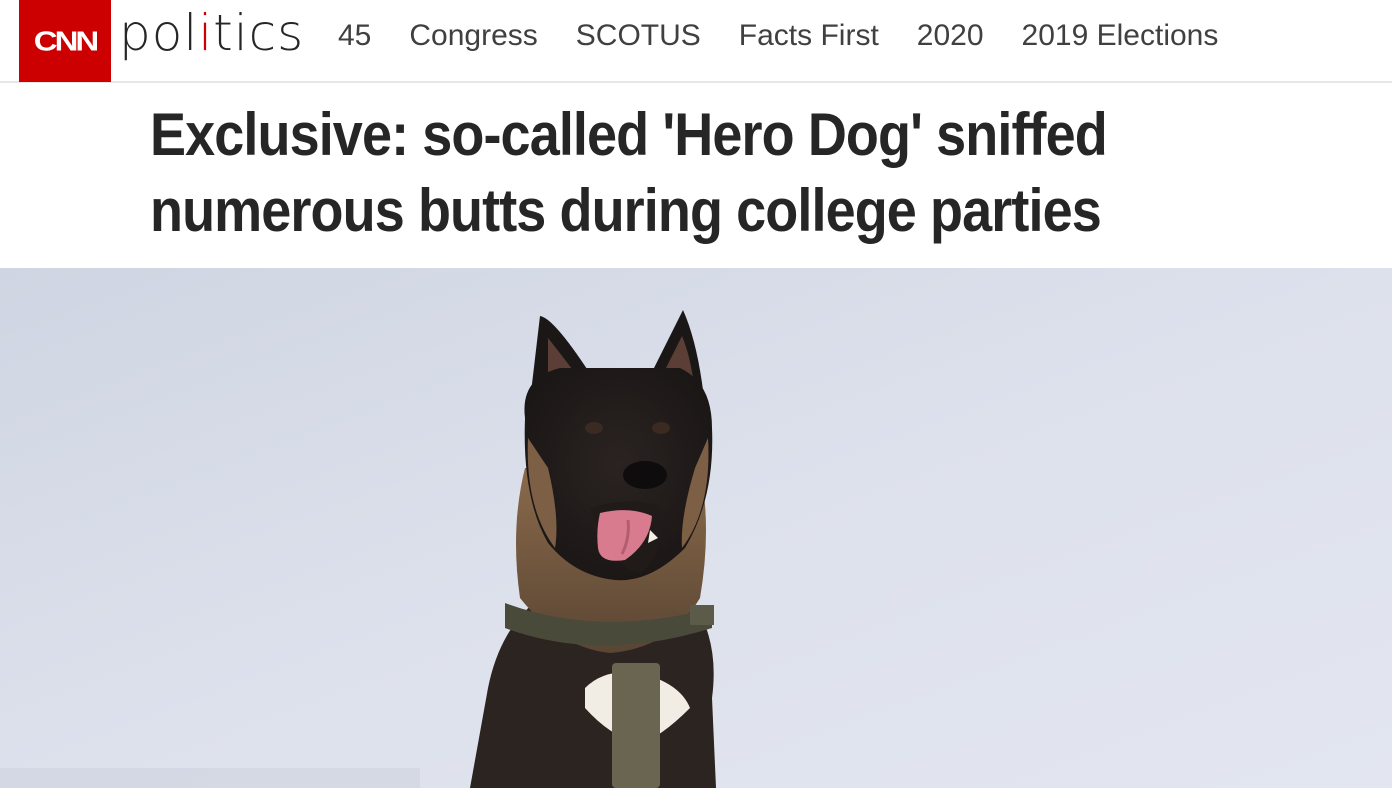 This screenshot has height=788, width=1392. I want to click on nav-item-congress: Congress, so click(473, 36).